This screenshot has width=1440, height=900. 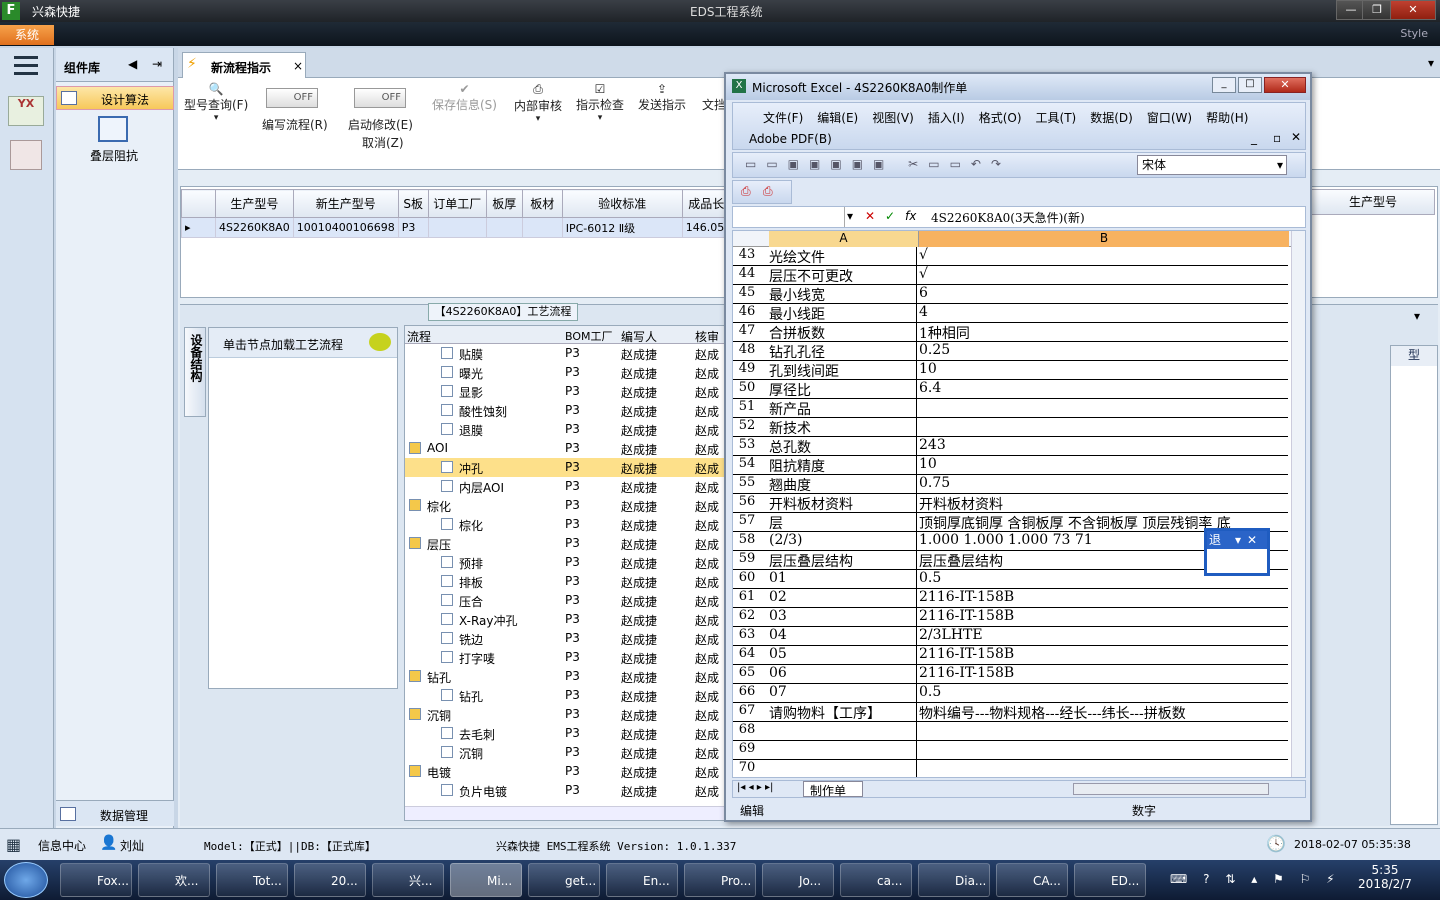 What do you see at coordinates (565, 790) in the screenshot?
I see `tree-row: 负片电镀 P3 赵成捷 赵成` at bounding box center [565, 790].